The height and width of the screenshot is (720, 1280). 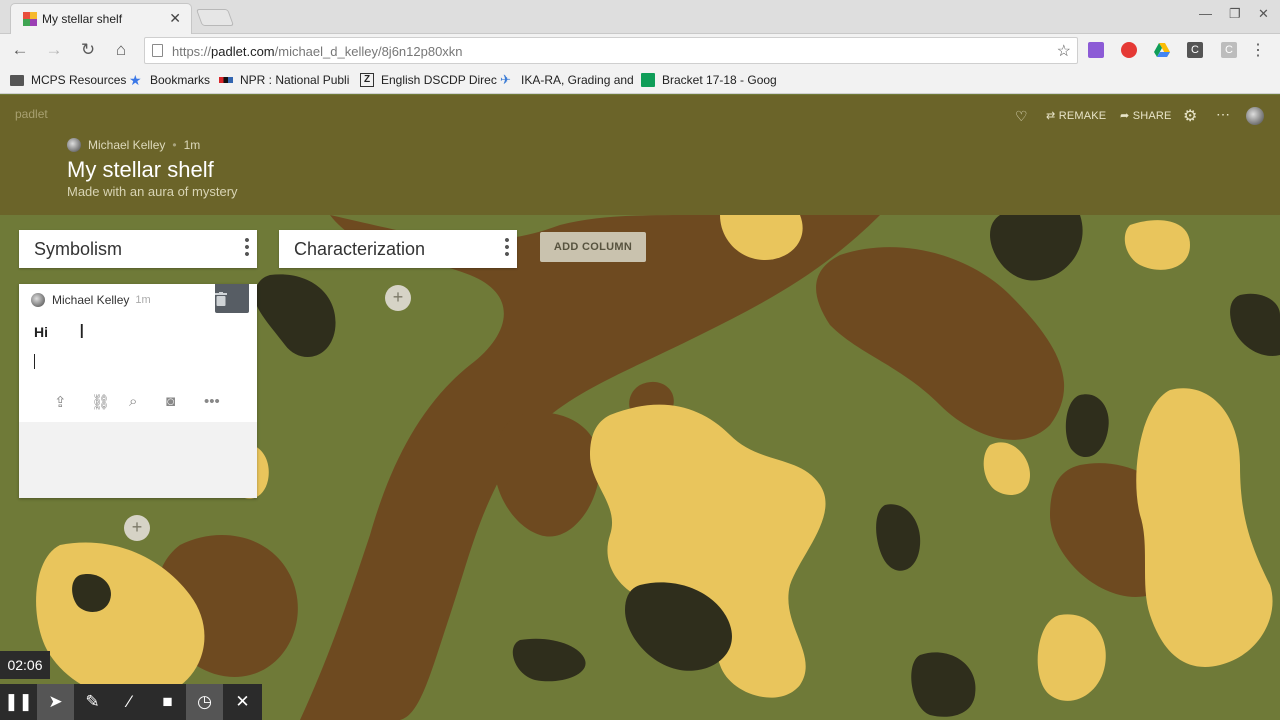 I want to click on recording-timer: 02:06, so click(x=25, y=665).